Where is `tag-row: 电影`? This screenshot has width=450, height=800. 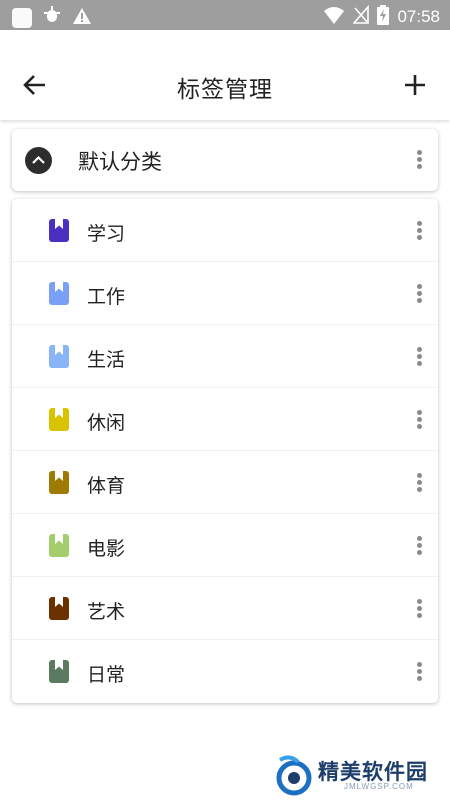 tag-row: 电影 is located at coordinates (225, 545).